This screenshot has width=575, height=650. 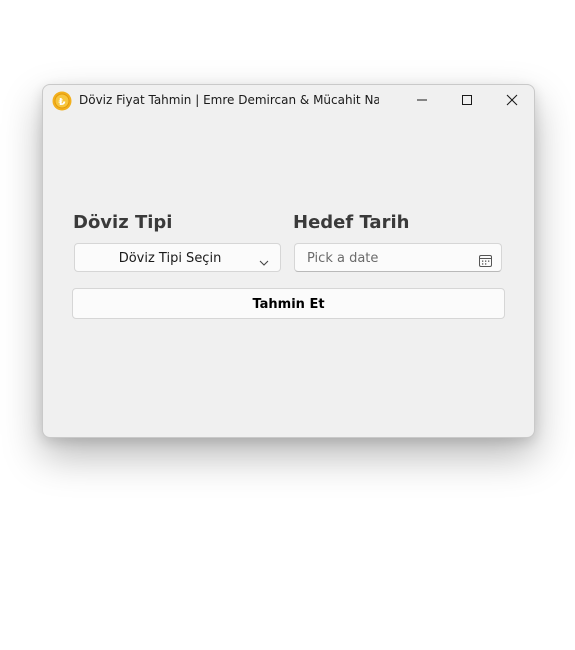 I want to click on predict-button-label: Tahmin Et, so click(x=288, y=304).